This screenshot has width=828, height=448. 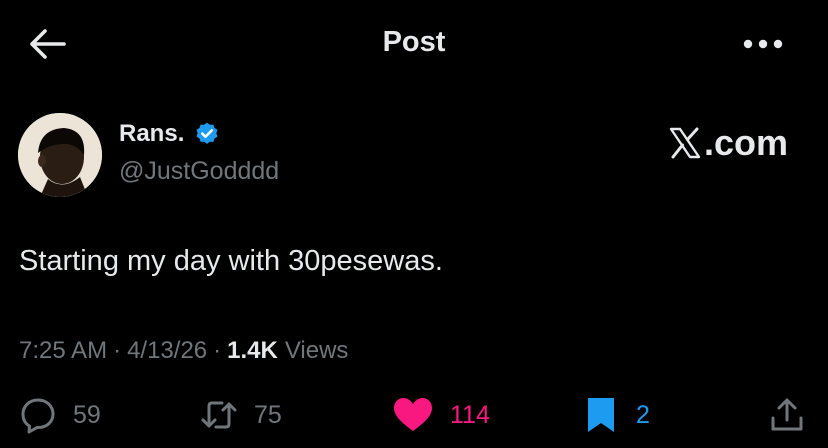 What do you see at coordinates (252, 350) in the screenshot?
I see `views-count: 1.4K` at bounding box center [252, 350].